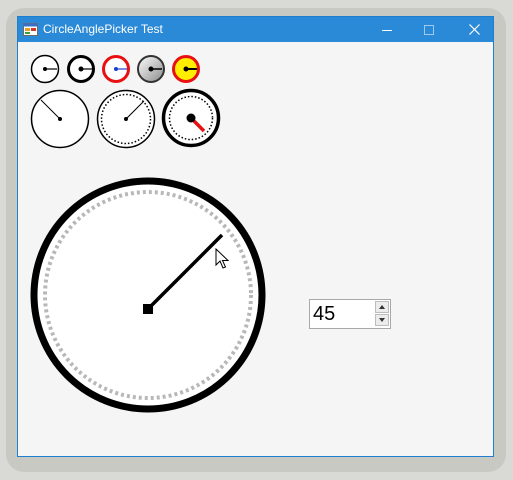  I want to click on angle-numeric-updown: 45, so click(350, 314).